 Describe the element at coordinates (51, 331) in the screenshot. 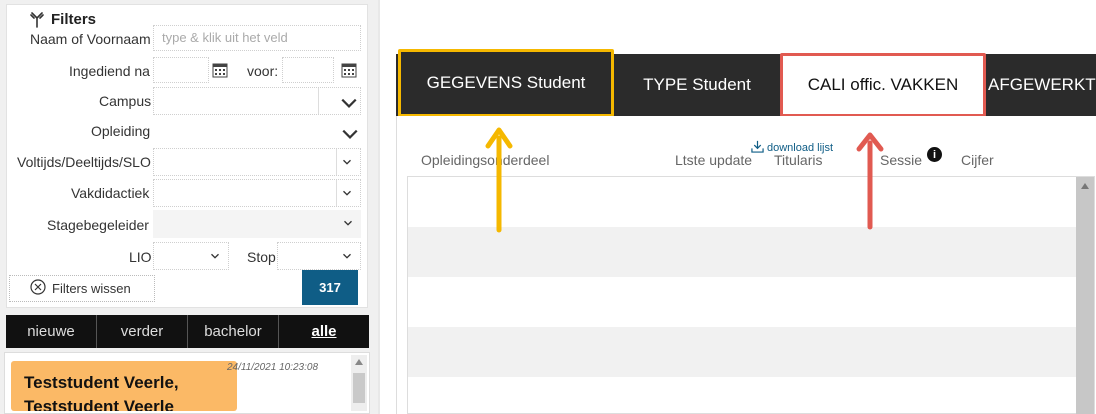

I see `tab-nieuwe: nieuwe` at that location.